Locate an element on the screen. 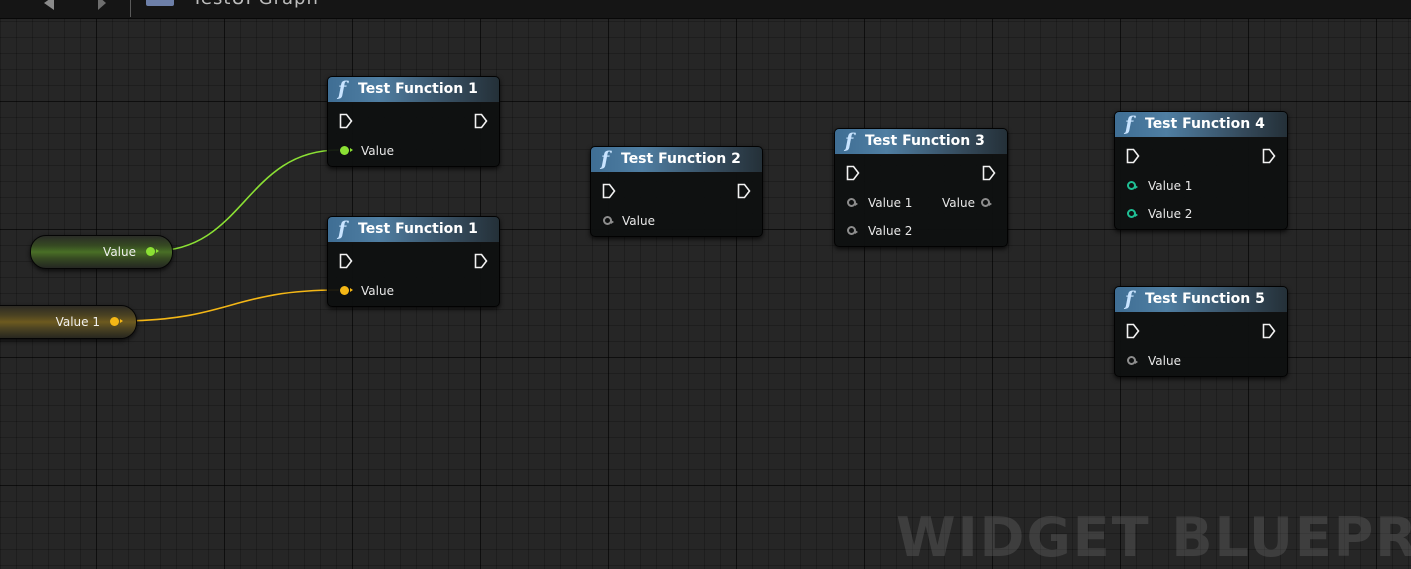  wire-green is located at coordinates (246, 200).